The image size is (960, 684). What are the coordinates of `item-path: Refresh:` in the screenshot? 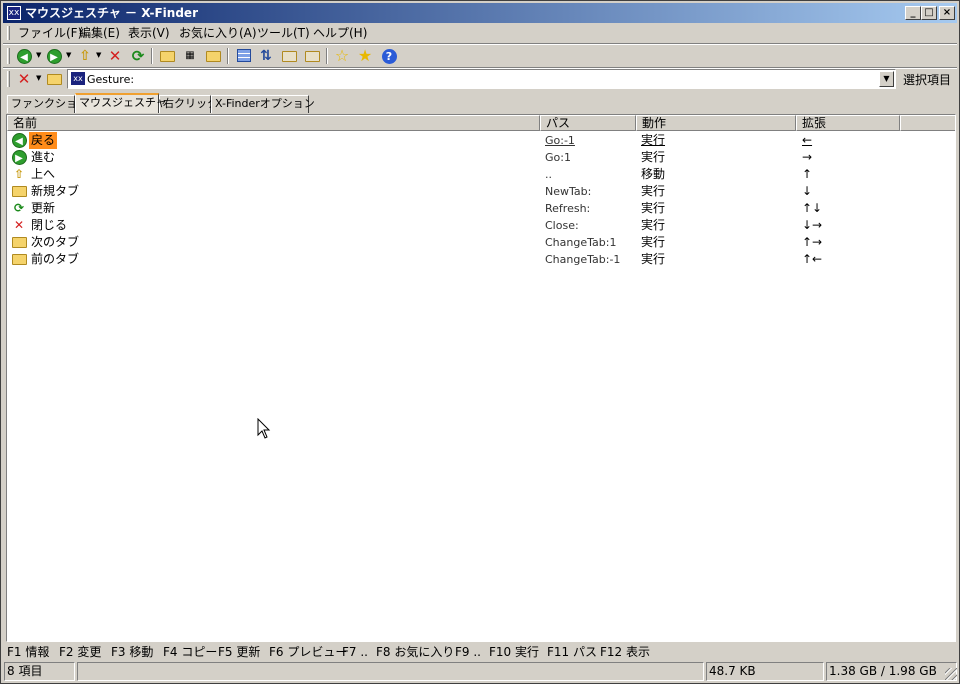 It's located at (568, 208).